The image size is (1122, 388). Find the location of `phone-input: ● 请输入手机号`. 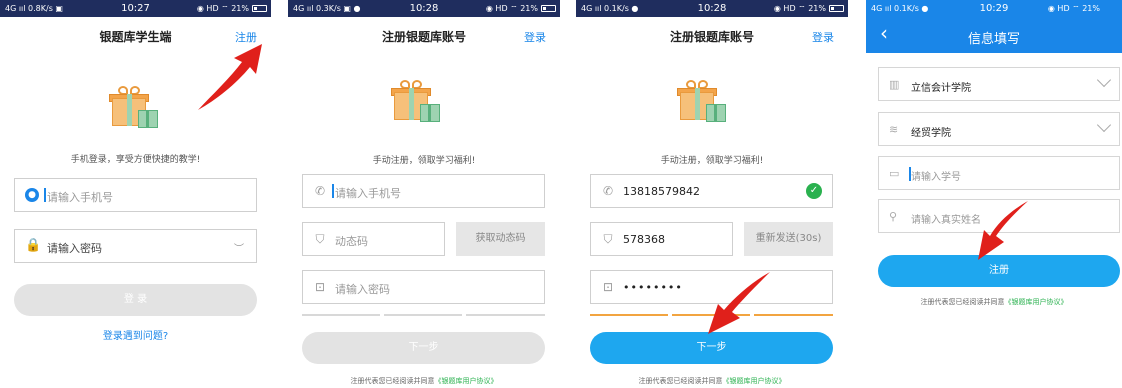

phone-input: ● 请输入手机号 is located at coordinates (135, 195).